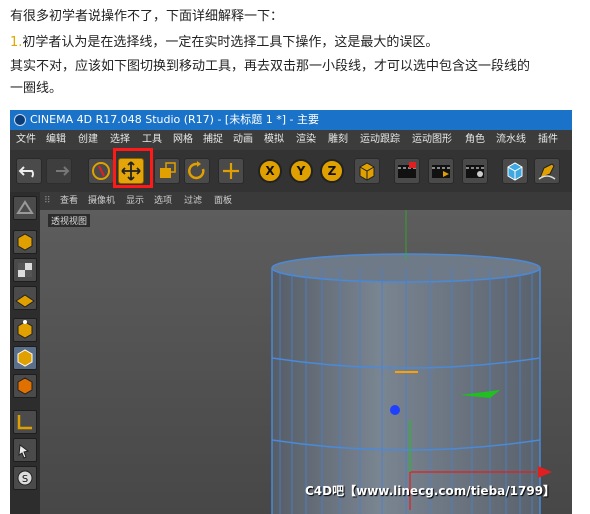  Describe the element at coordinates (475, 171) in the screenshot. I see `render-settings-icon` at that location.